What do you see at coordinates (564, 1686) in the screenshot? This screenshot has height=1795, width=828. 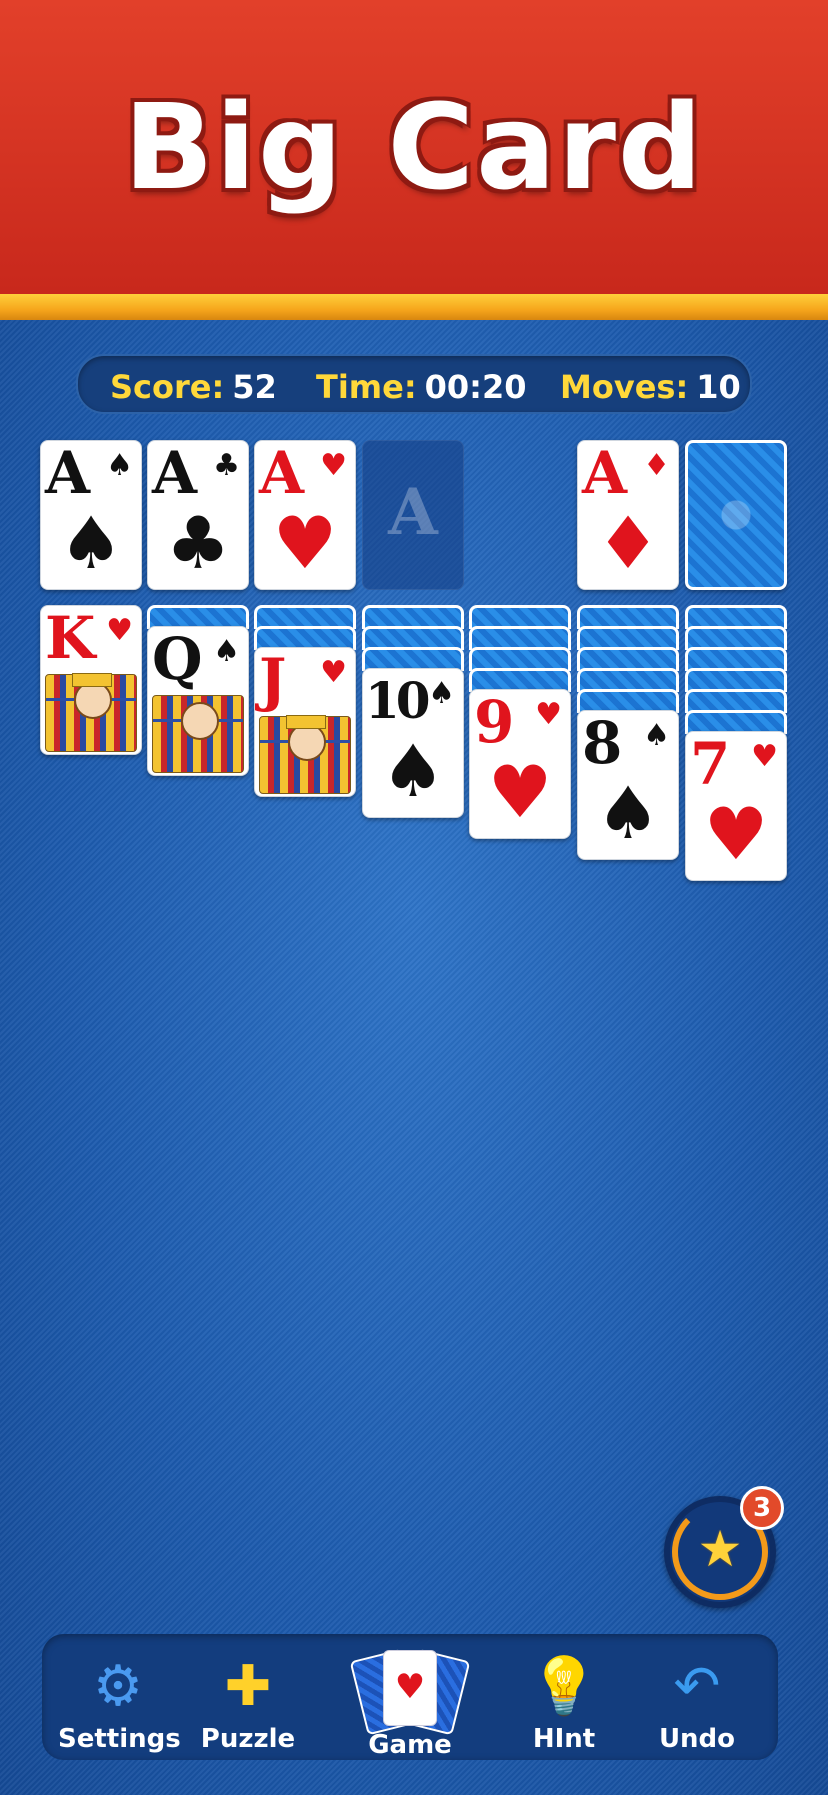 I see `lightbulb-icon: 💡` at bounding box center [564, 1686].